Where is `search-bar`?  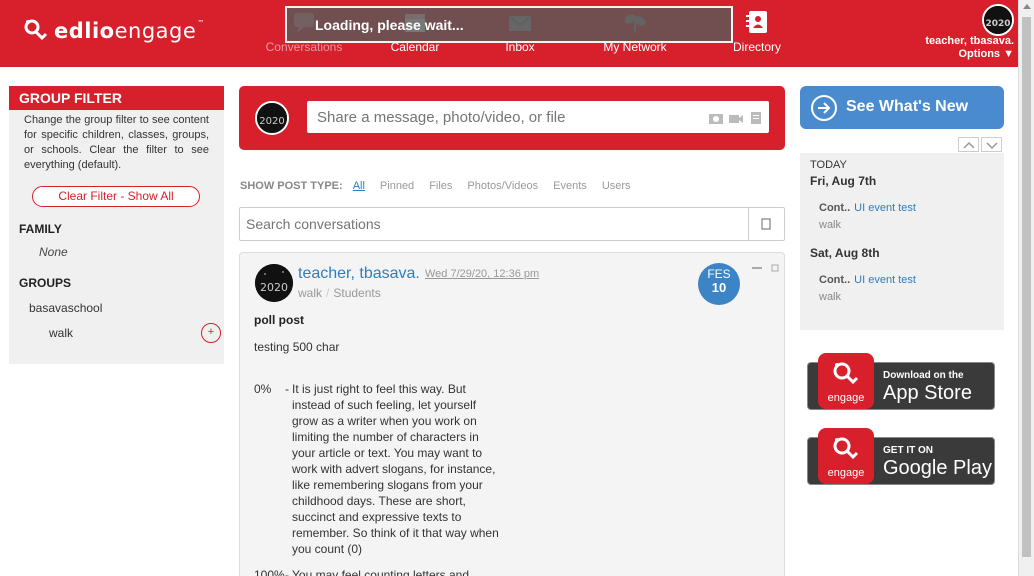
search-bar is located at coordinates (512, 224).